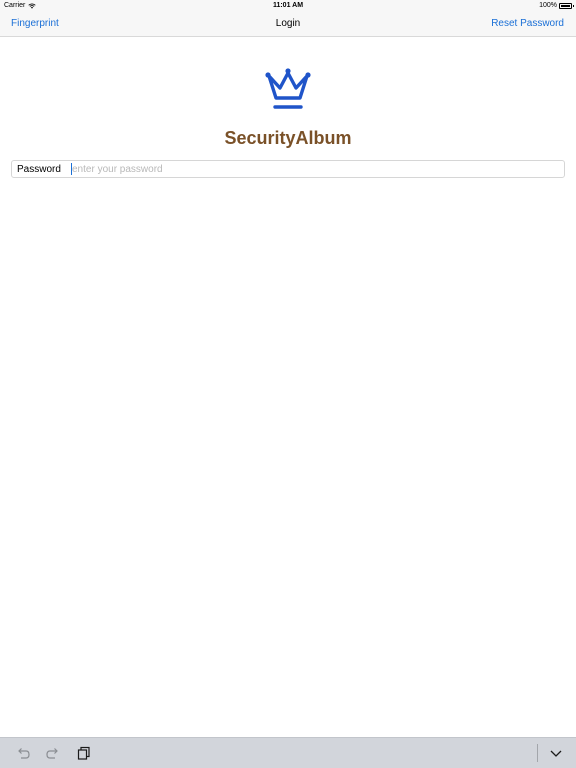 The height and width of the screenshot is (768, 576). Describe the element at coordinates (53, 753) in the screenshot. I see `redo-icon` at that location.